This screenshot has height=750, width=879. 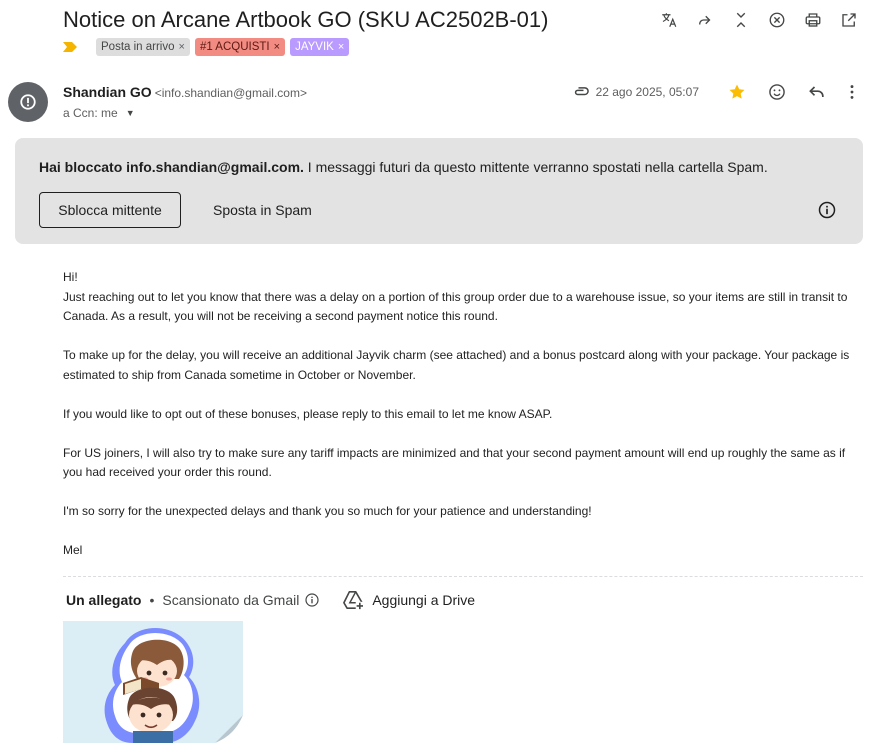 I want to click on sender-avatar, so click(x=28, y=102).